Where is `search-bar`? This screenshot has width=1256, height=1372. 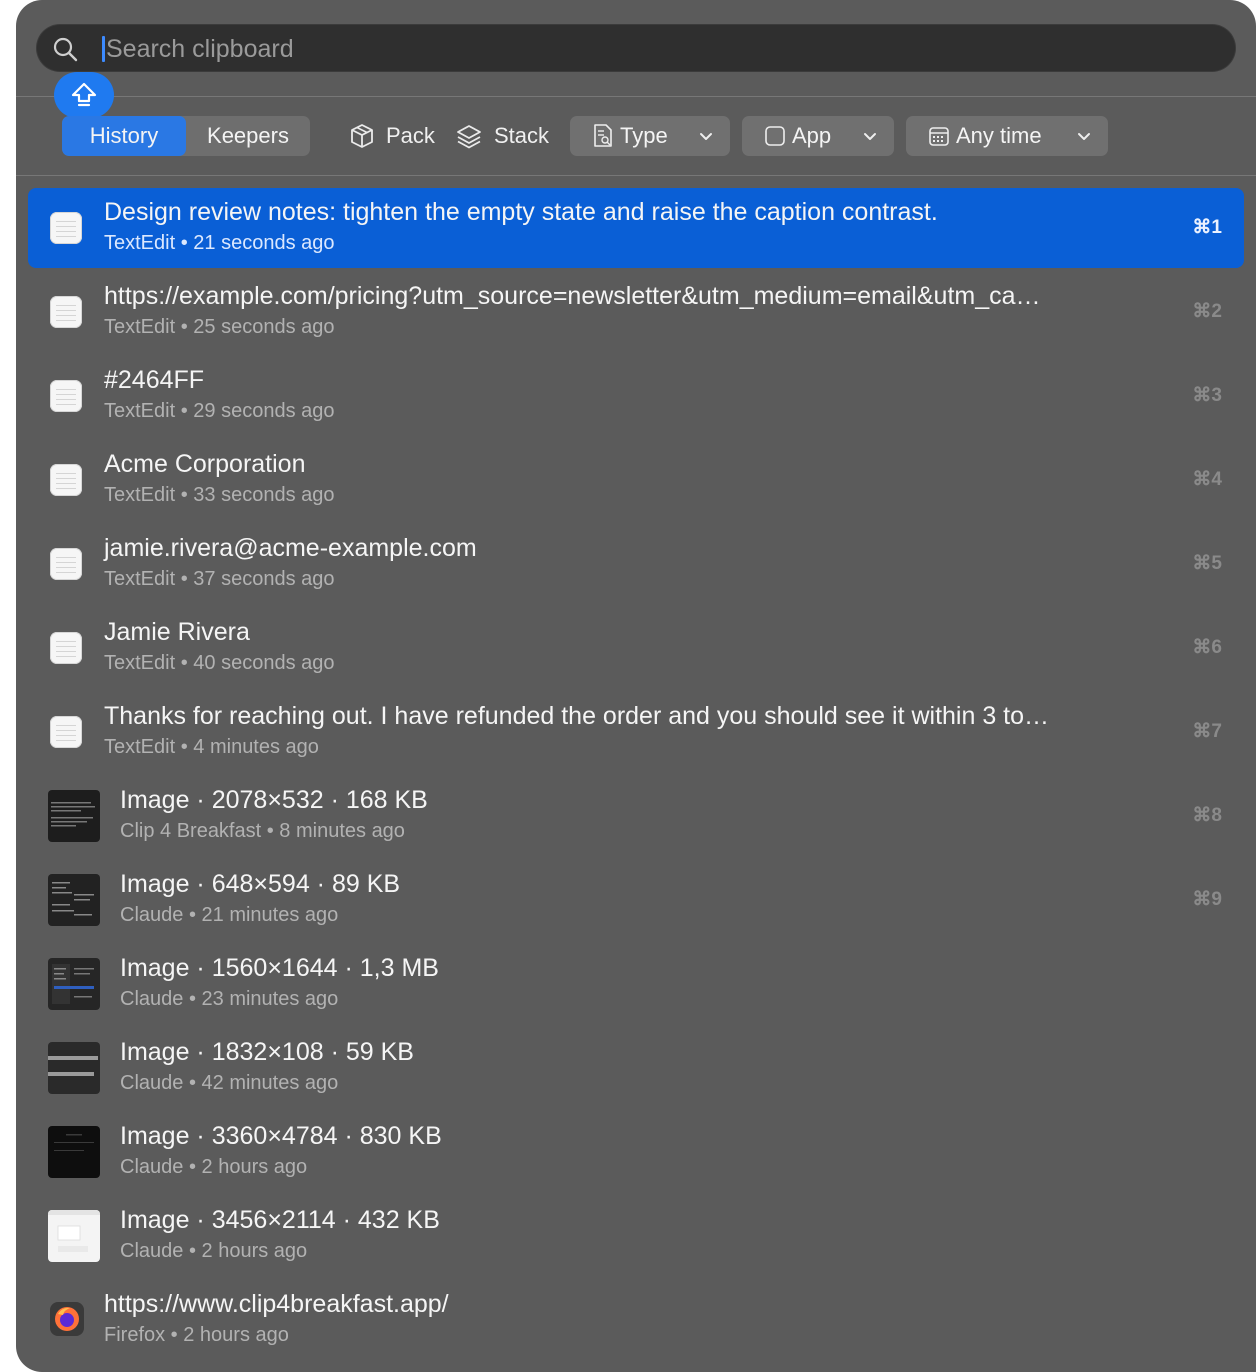 search-bar is located at coordinates (636, 48).